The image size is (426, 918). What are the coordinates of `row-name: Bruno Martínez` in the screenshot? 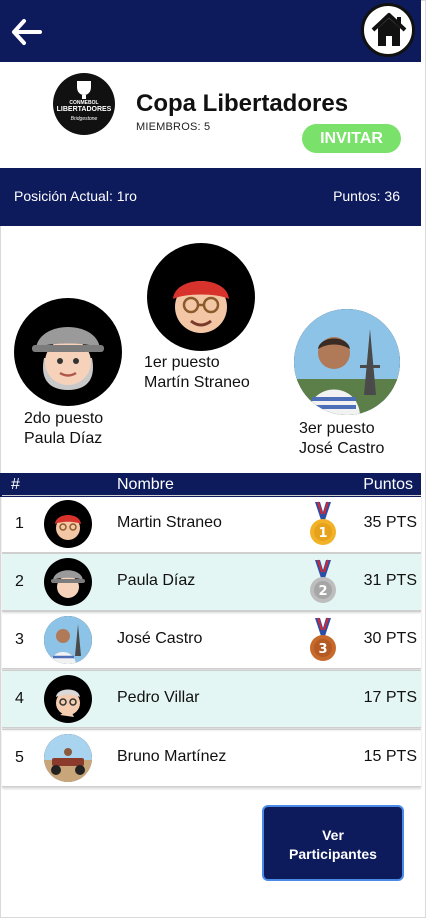 It's located at (172, 756).